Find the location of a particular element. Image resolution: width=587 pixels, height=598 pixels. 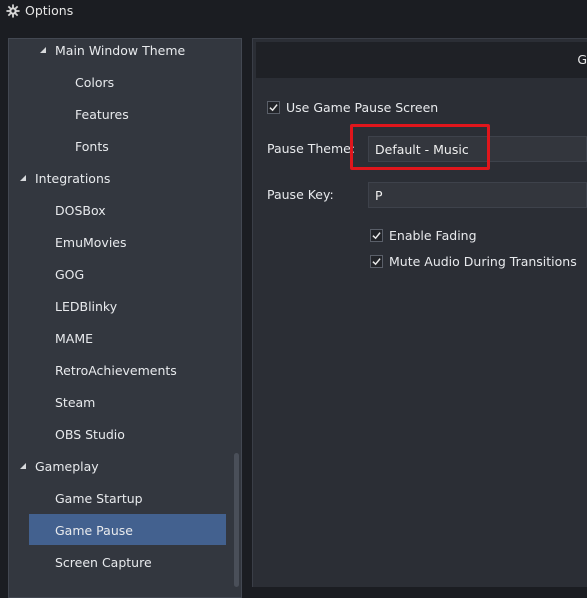

tree-item-label: Game Pause is located at coordinates (94, 530).